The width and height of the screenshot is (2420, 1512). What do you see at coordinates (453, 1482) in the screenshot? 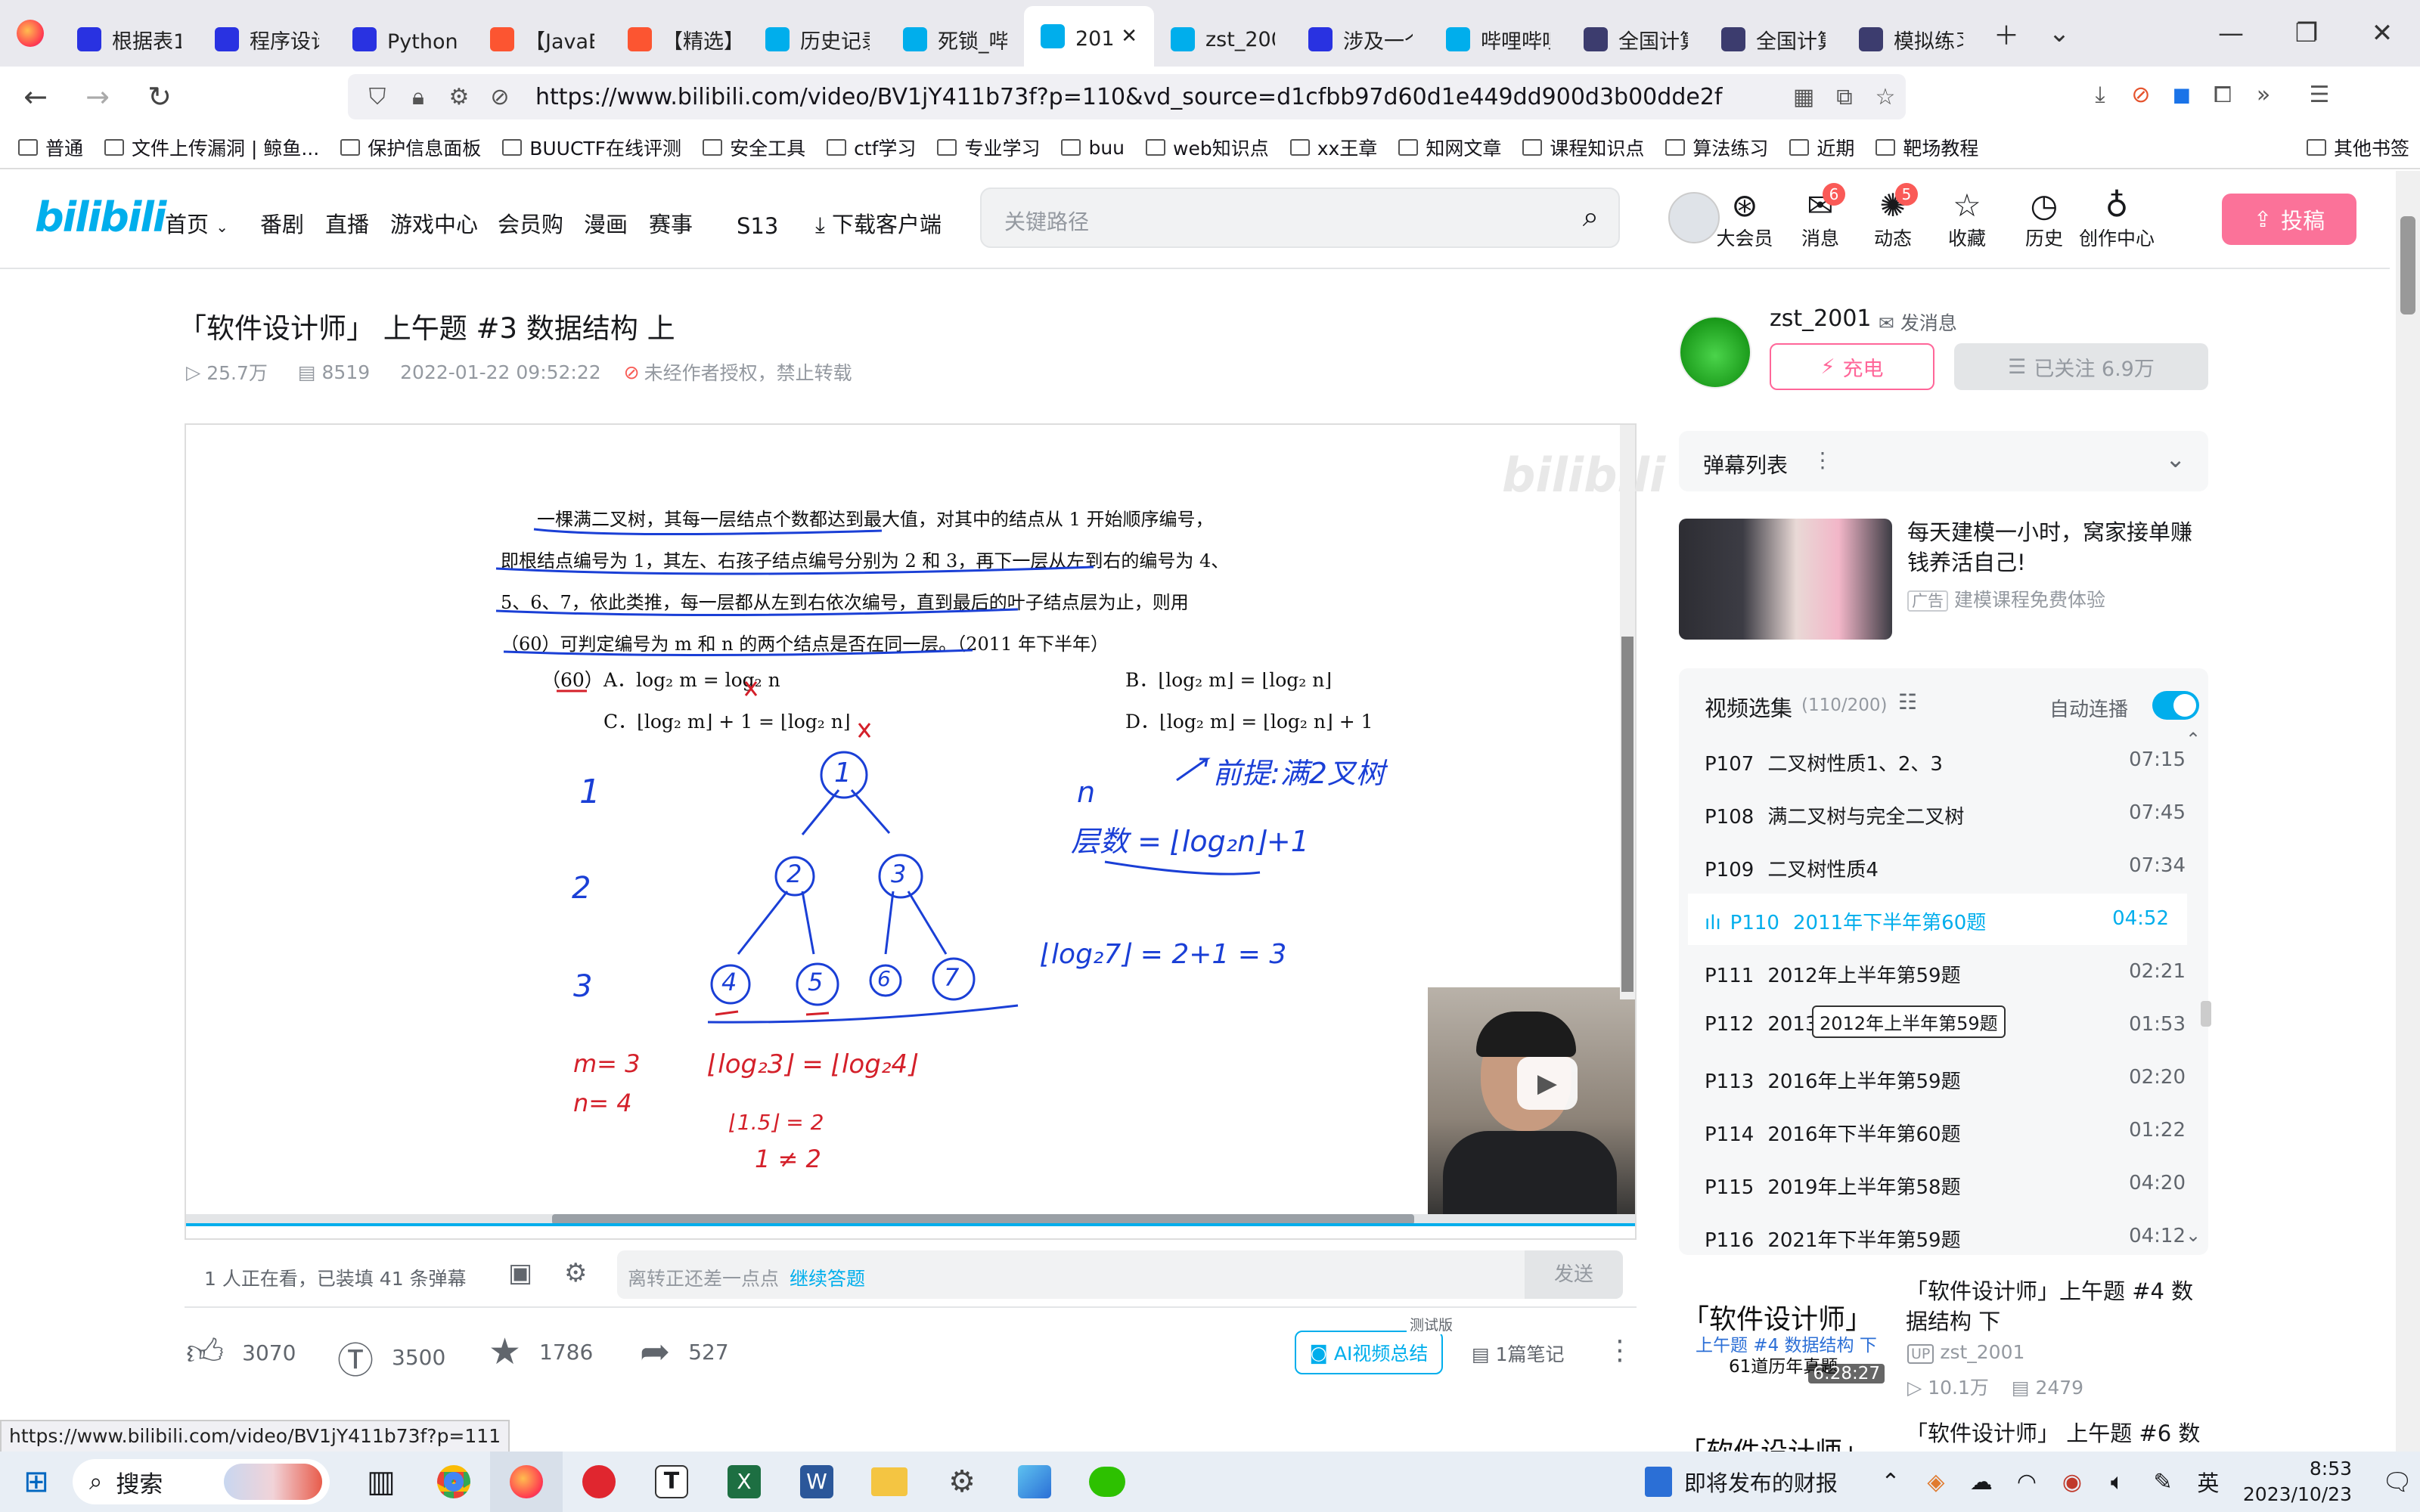
I see `chrome-icon` at bounding box center [453, 1482].